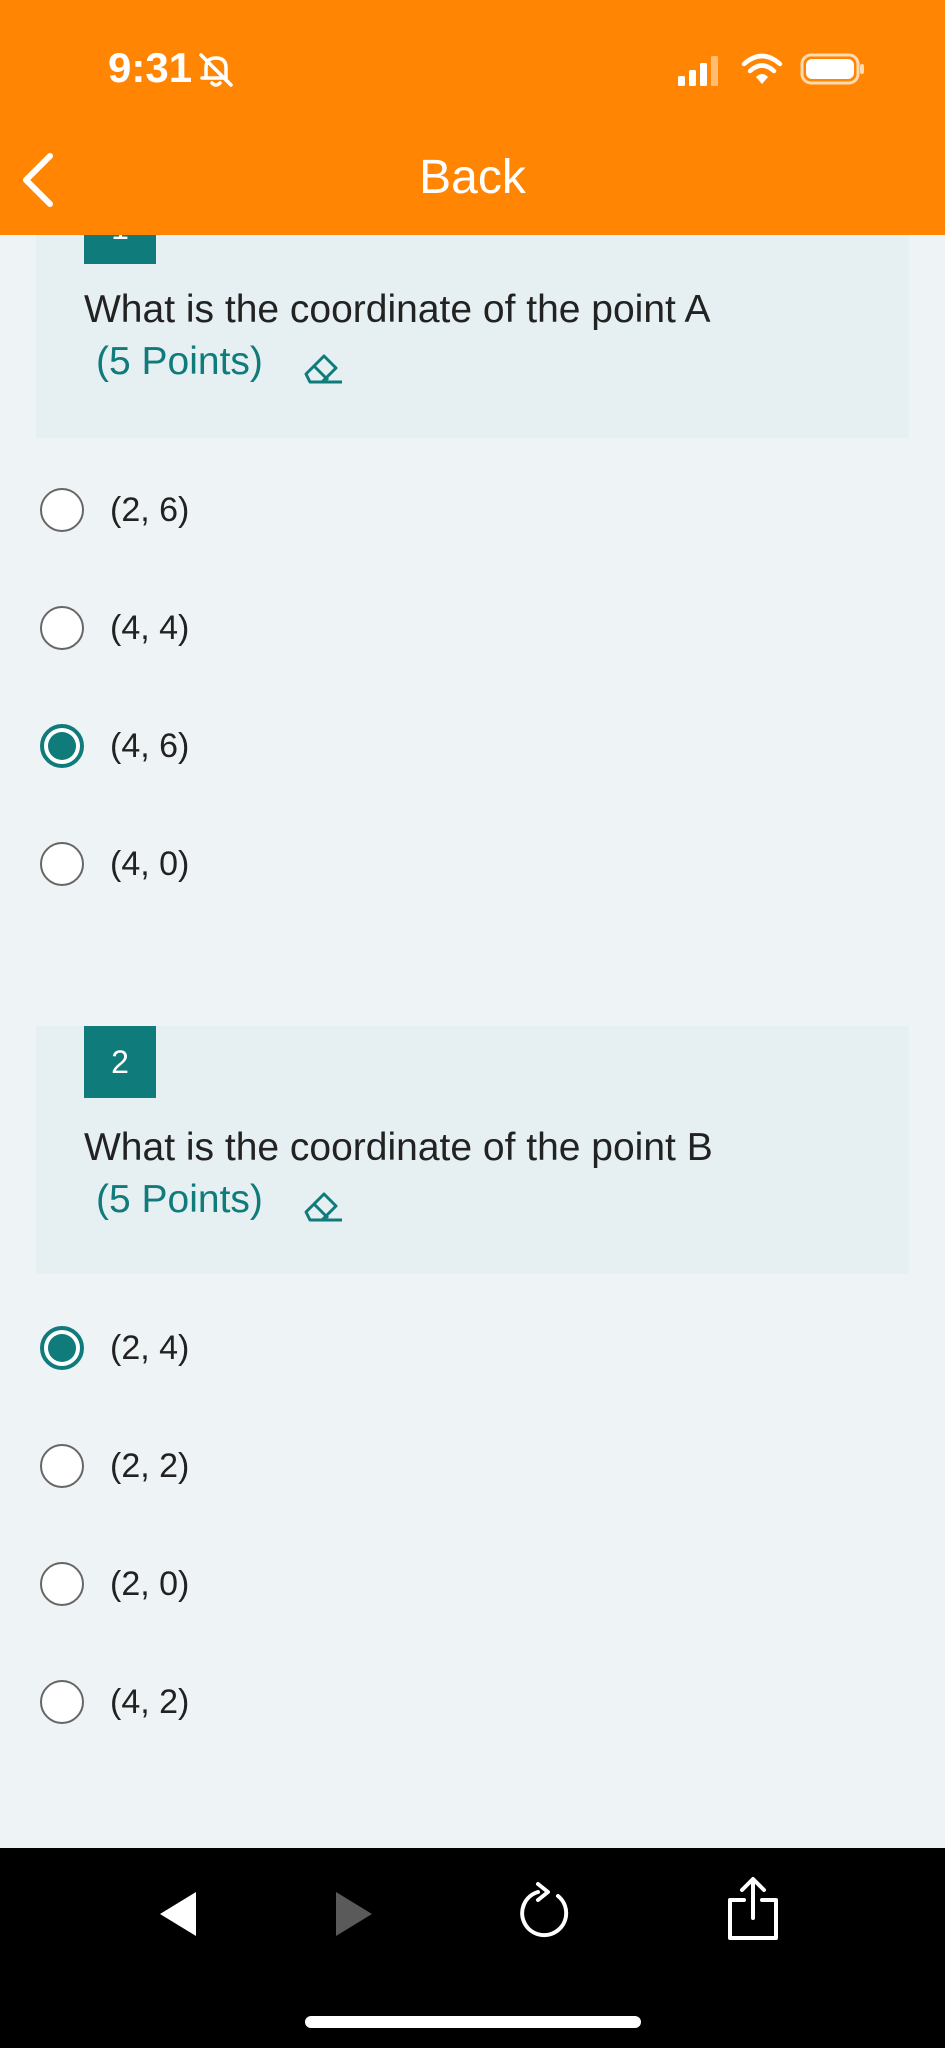  Describe the element at coordinates (150, 745) in the screenshot. I see `option-label: (4, 6)` at that location.